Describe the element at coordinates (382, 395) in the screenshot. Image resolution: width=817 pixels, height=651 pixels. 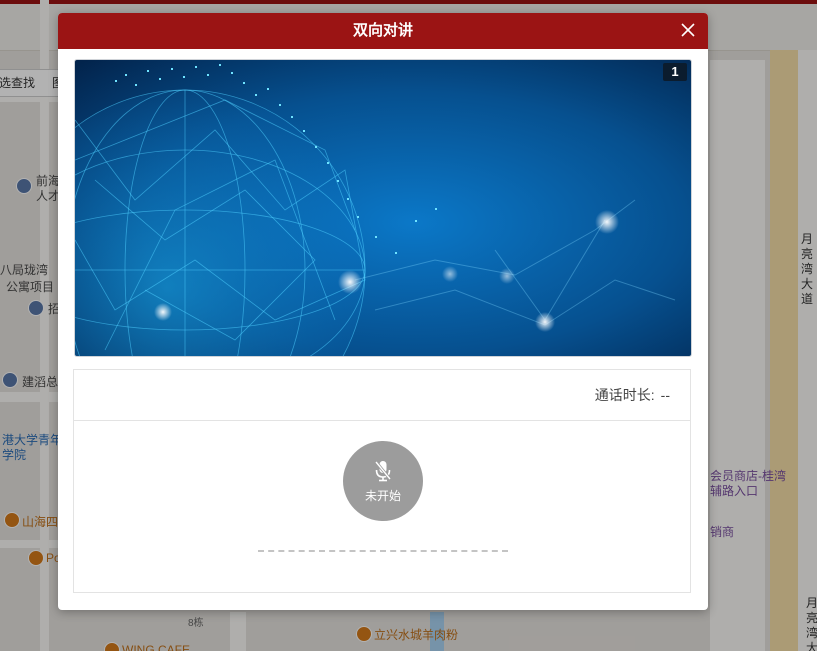
I see `call-info-bar: 通话时长: --` at that location.